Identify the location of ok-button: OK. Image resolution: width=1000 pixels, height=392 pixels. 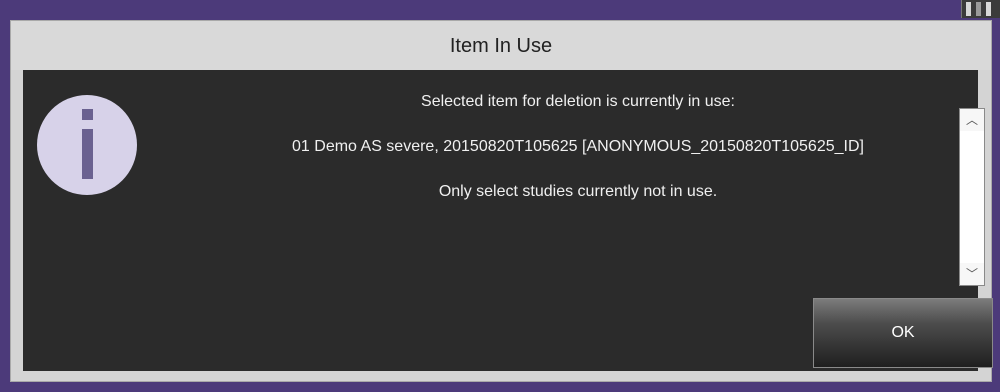
(903, 333).